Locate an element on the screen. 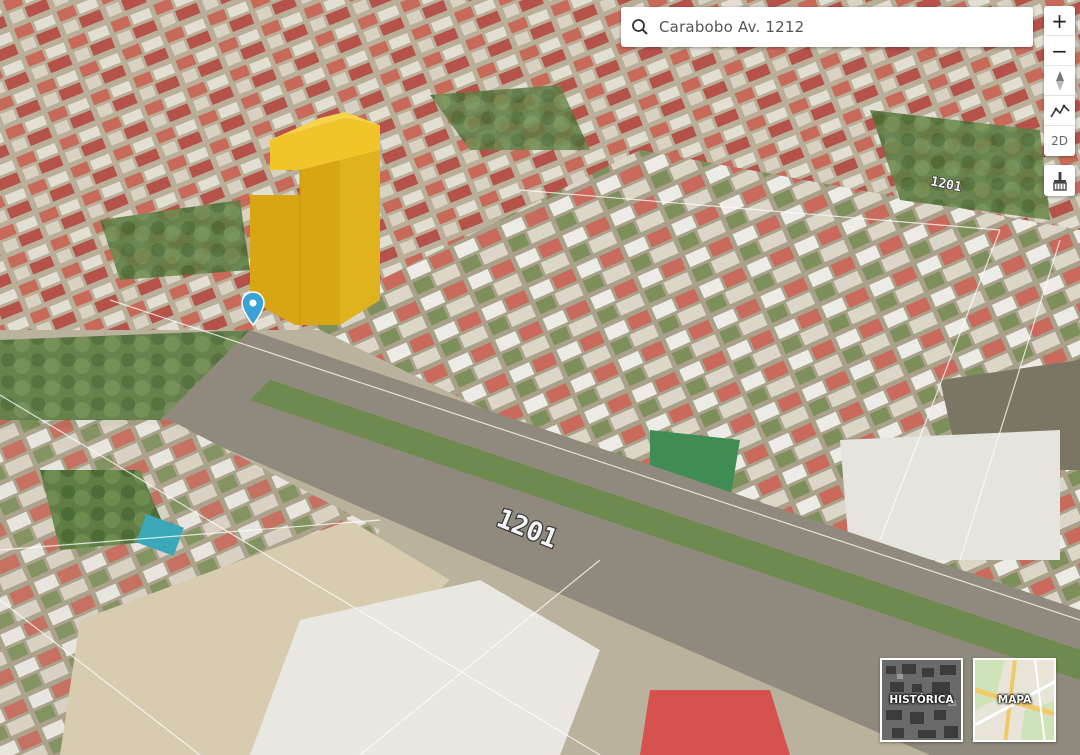 The image size is (1080, 755). address-search-box is located at coordinates (827, 27).